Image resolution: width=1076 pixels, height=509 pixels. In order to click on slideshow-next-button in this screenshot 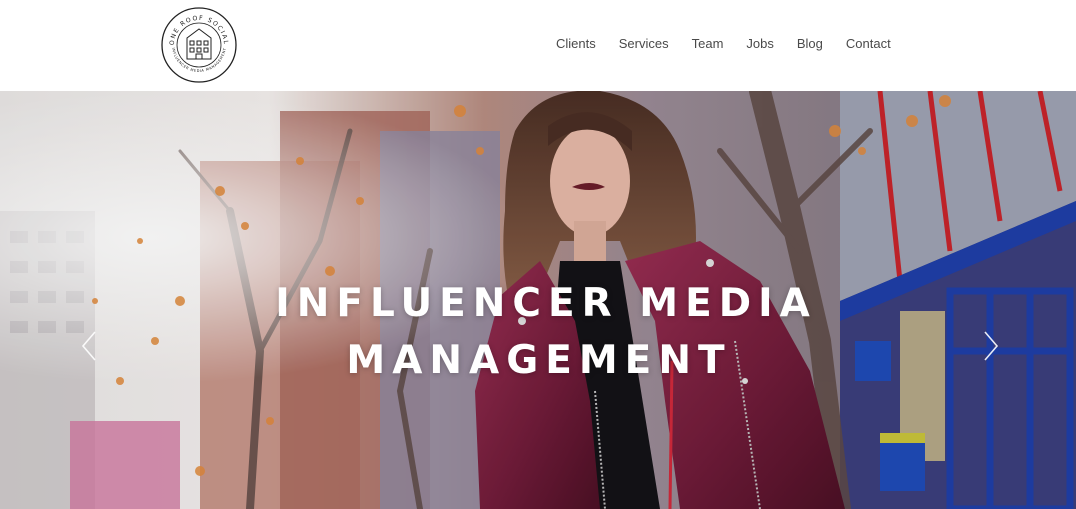, I will do `click(991, 346)`.